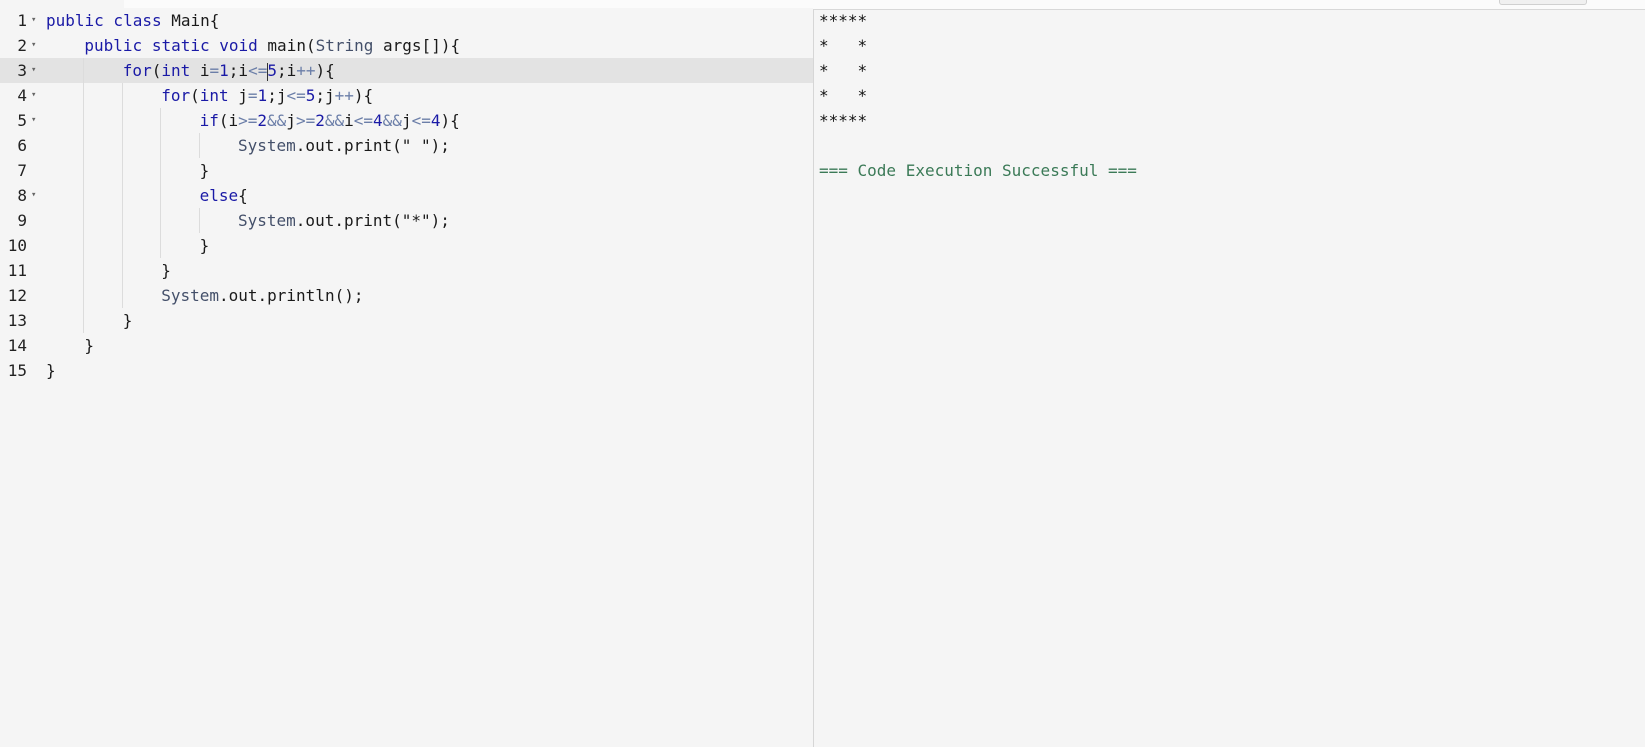  I want to click on code-text: if(i>=2&&j>=2&&i<=4&&j<=4){, so click(330, 120).